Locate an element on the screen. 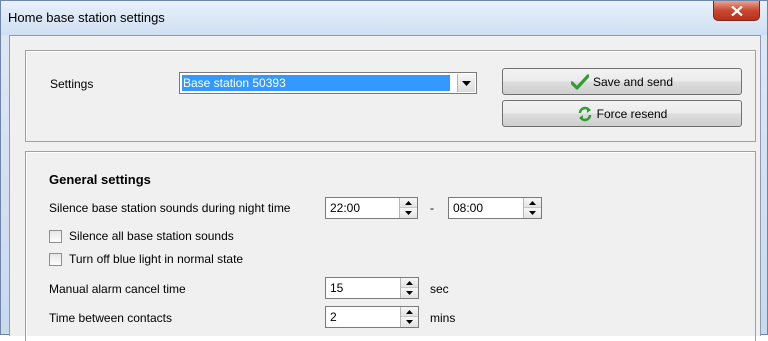  force-resend-label: Force resend is located at coordinates (632, 113).